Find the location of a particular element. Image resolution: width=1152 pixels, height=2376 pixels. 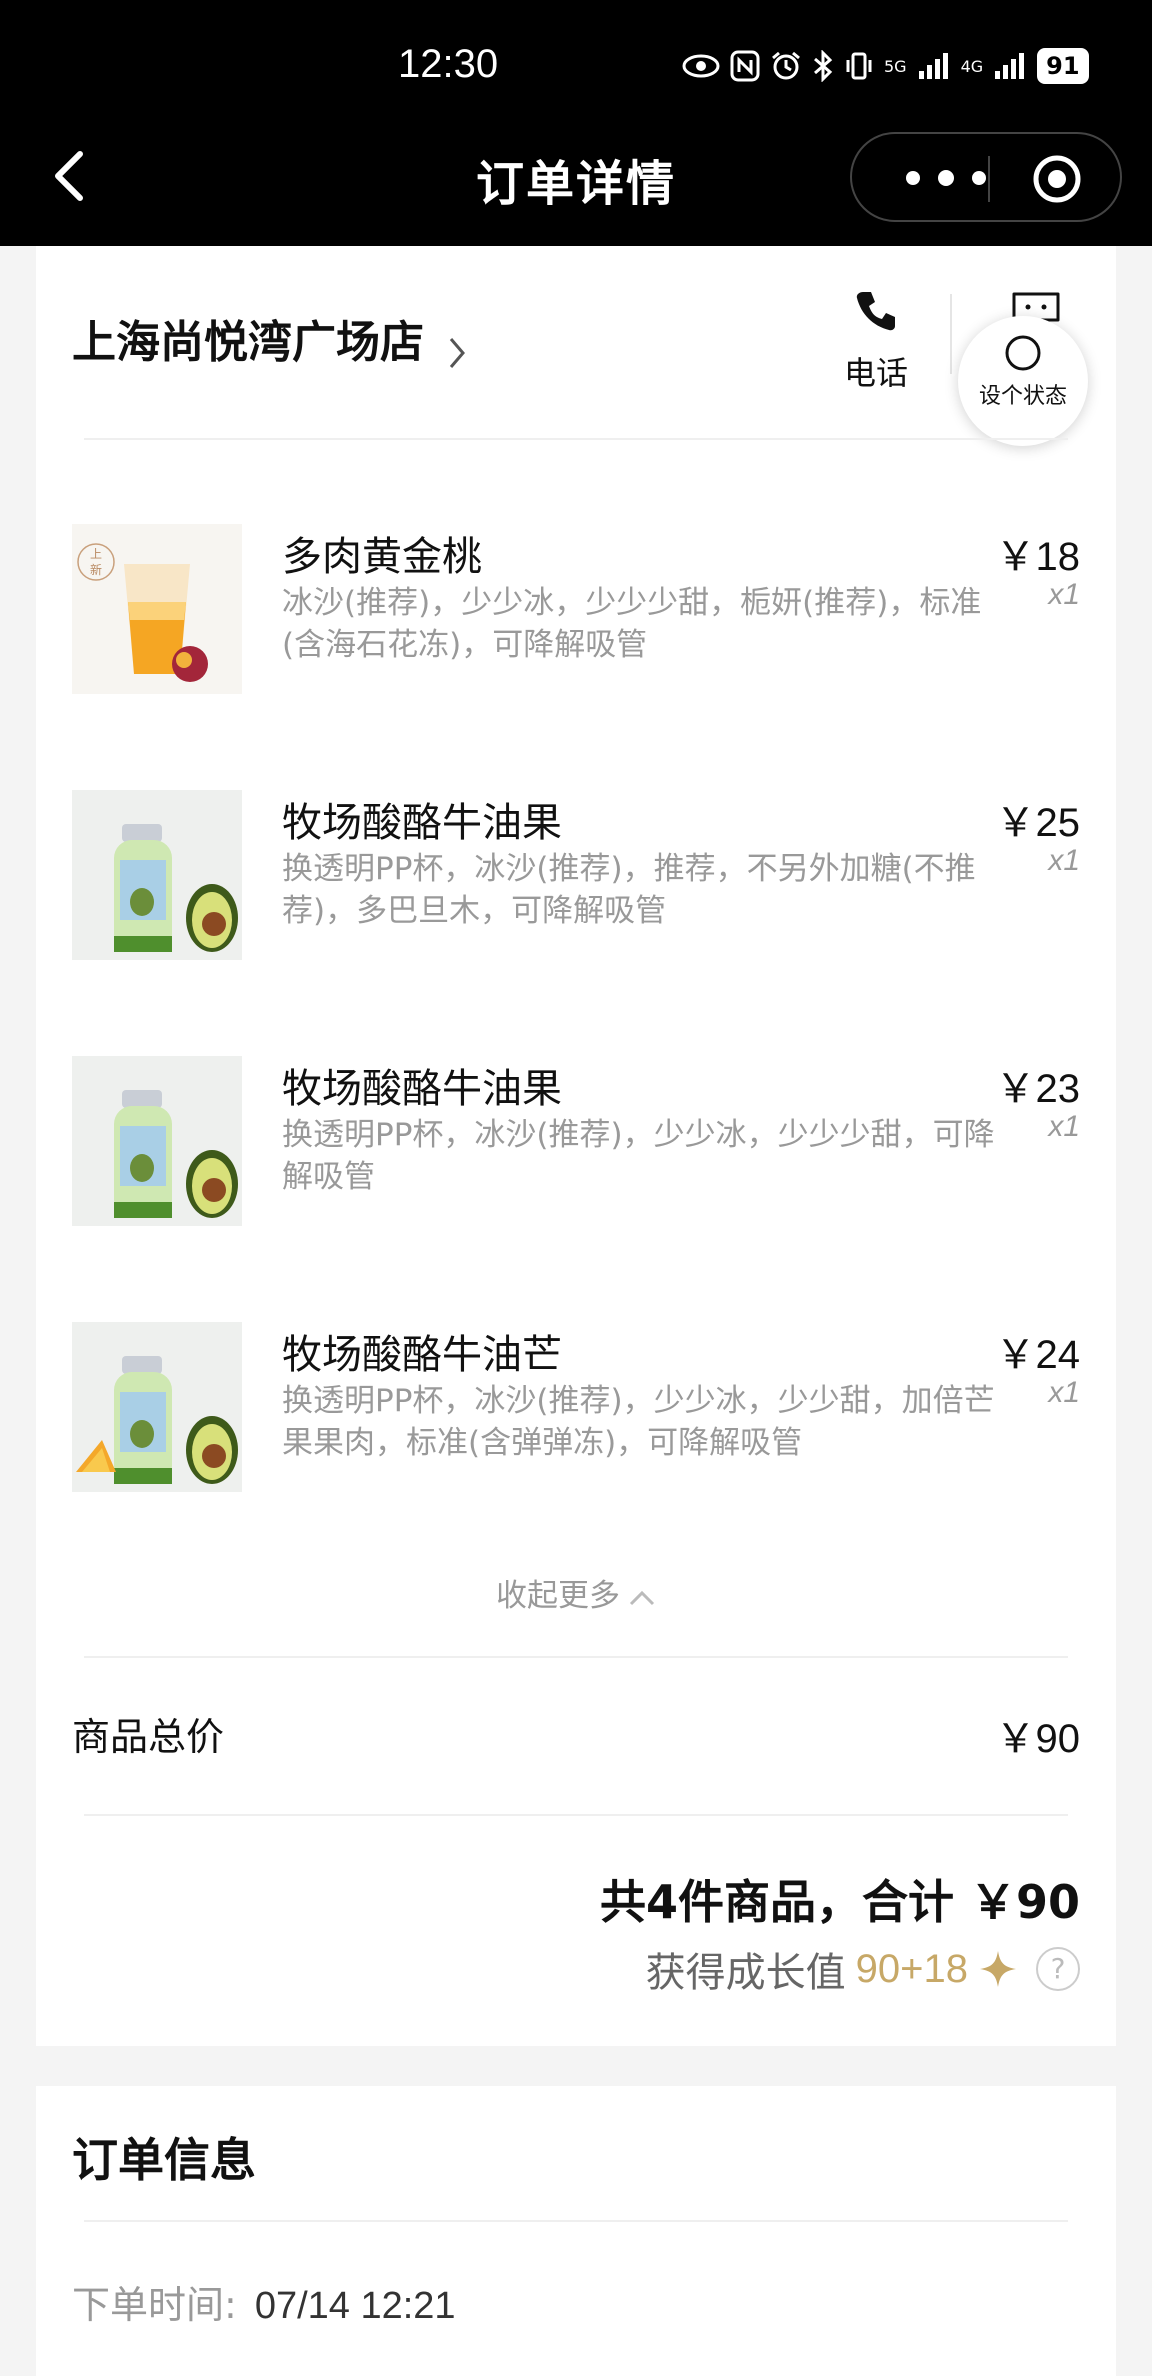

eye-icon is located at coordinates (701, 66).